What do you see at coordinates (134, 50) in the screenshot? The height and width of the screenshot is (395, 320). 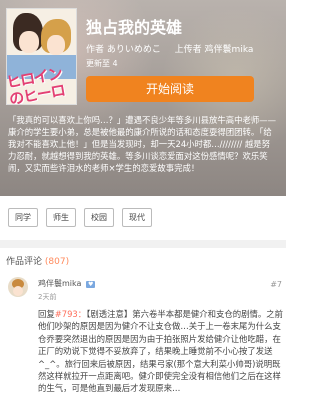 I see `author-name: ありいめめこ` at bounding box center [134, 50].